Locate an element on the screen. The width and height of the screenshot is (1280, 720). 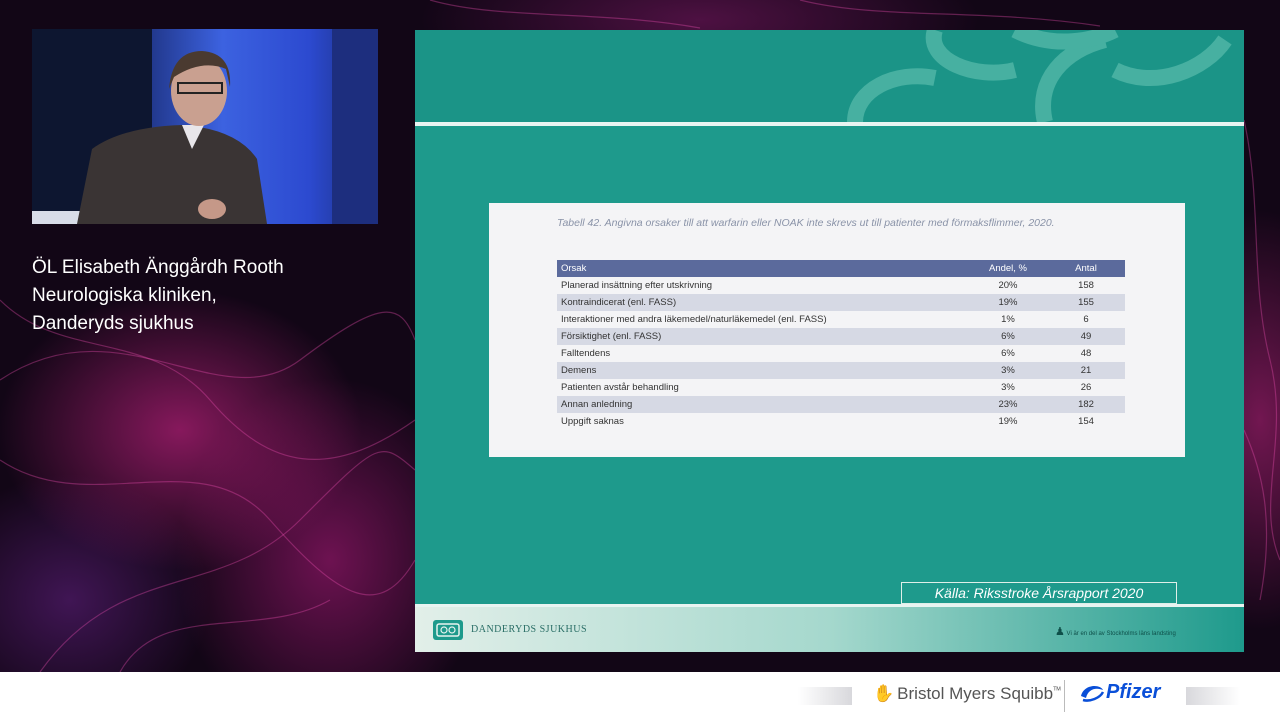
bms-hand-icon: ✋ is located at coordinates (884, 693).